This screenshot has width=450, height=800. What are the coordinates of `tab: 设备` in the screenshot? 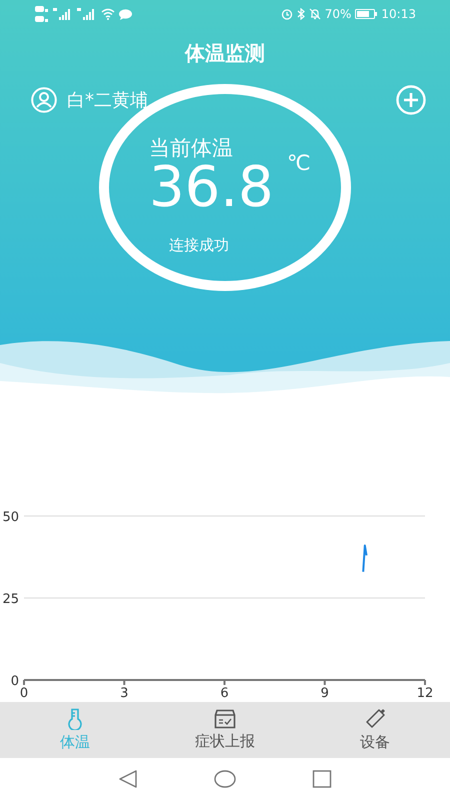 It's located at (375, 730).